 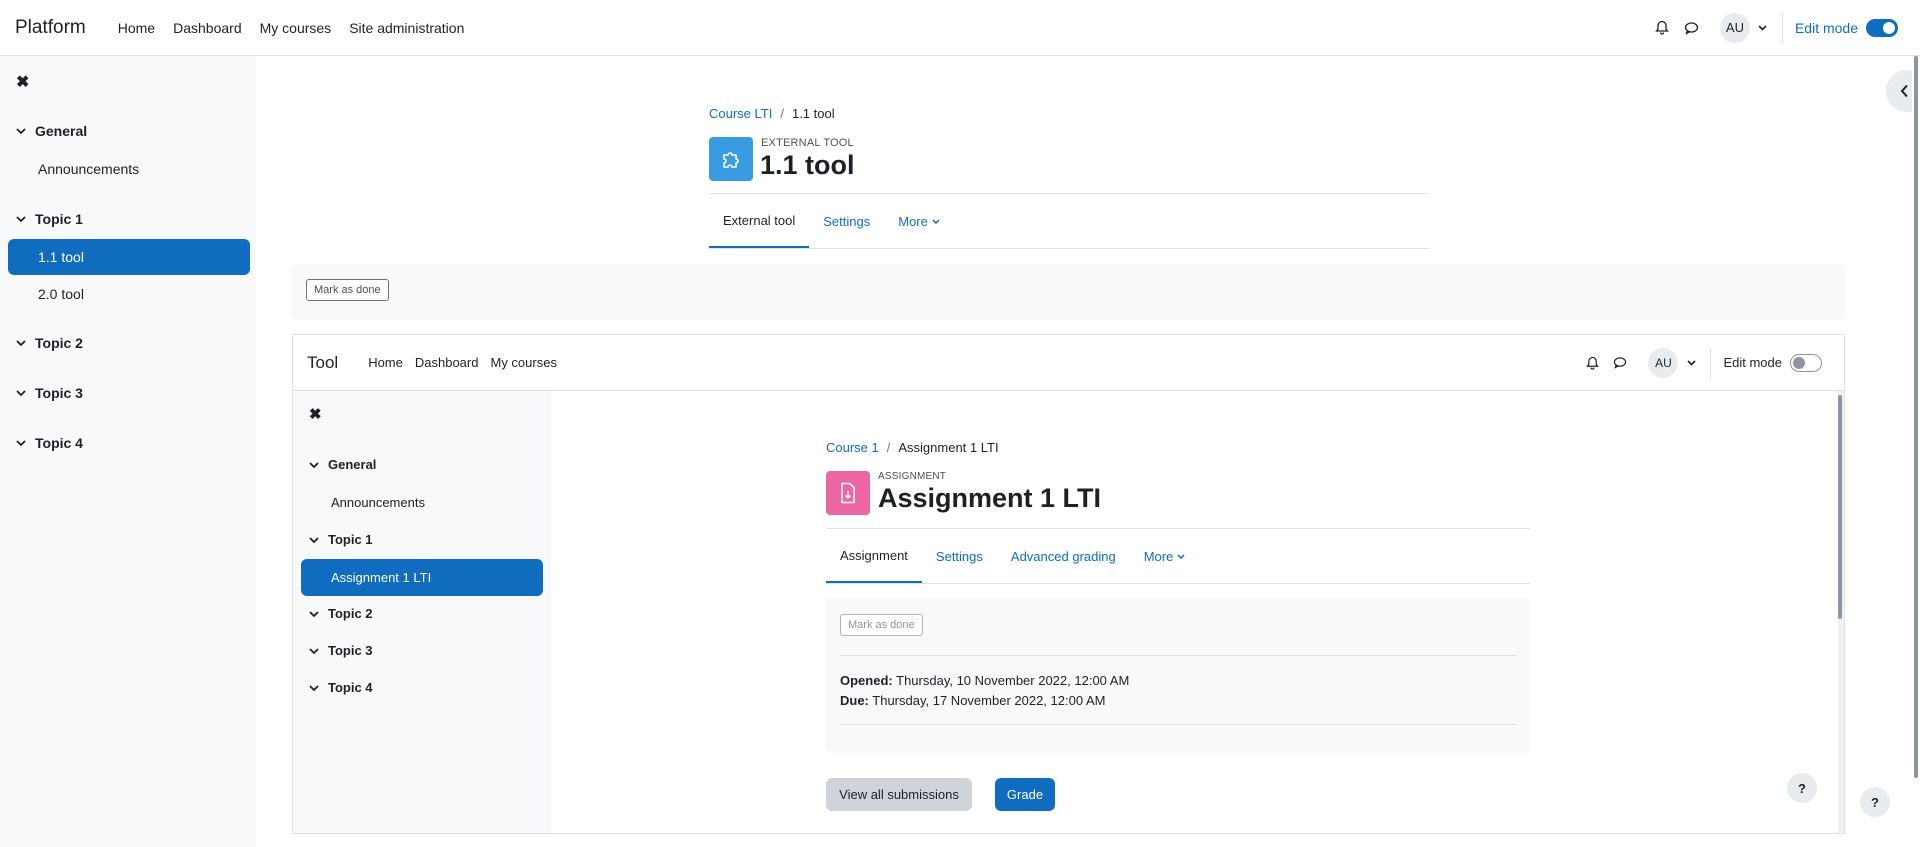 What do you see at coordinates (881, 625) in the screenshot?
I see `tool-mark-as-done-button: Mark as done` at bounding box center [881, 625].